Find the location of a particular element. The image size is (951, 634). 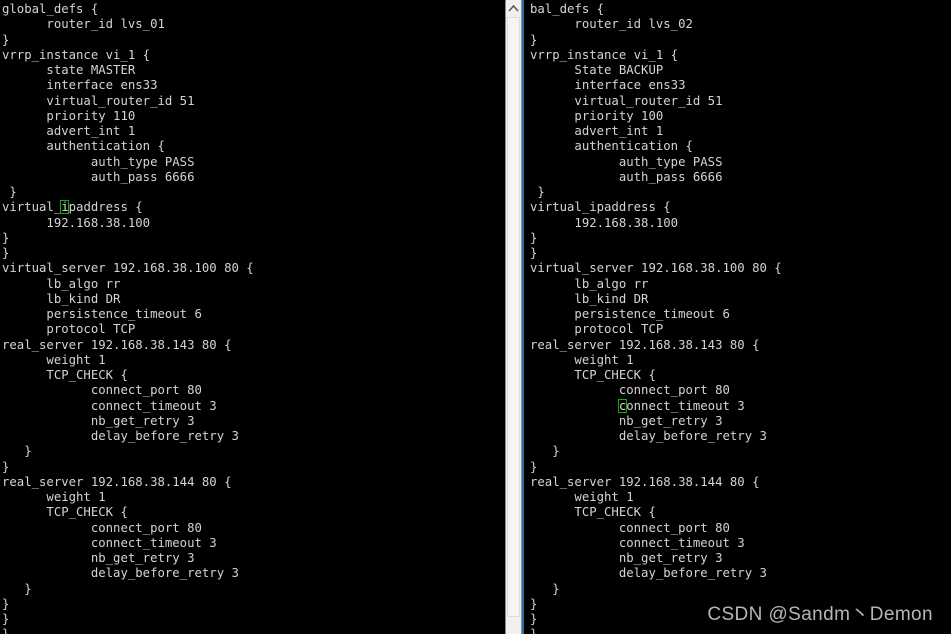

code-line: State BACKUP is located at coordinates (597, 70).